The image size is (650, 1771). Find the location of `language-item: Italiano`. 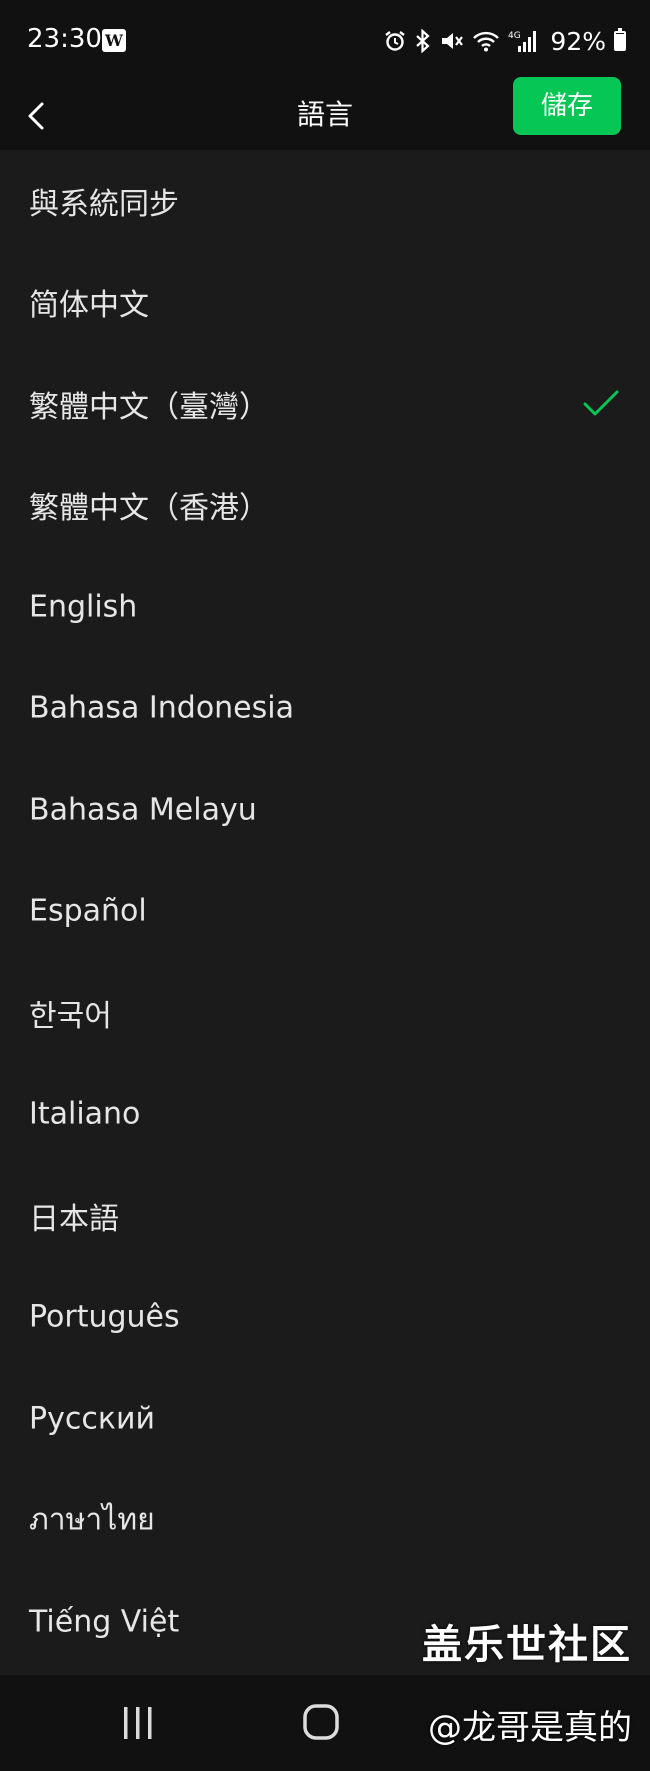

language-item: Italiano is located at coordinates (325, 1115).